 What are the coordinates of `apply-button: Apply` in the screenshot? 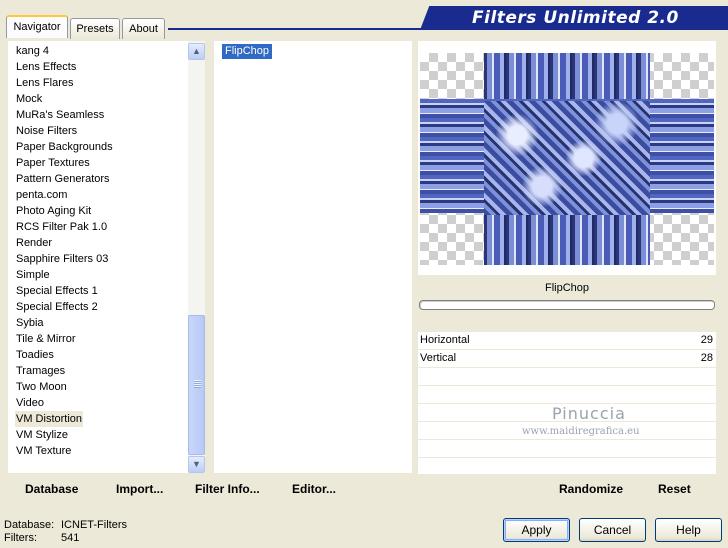 It's located at (536, 530).